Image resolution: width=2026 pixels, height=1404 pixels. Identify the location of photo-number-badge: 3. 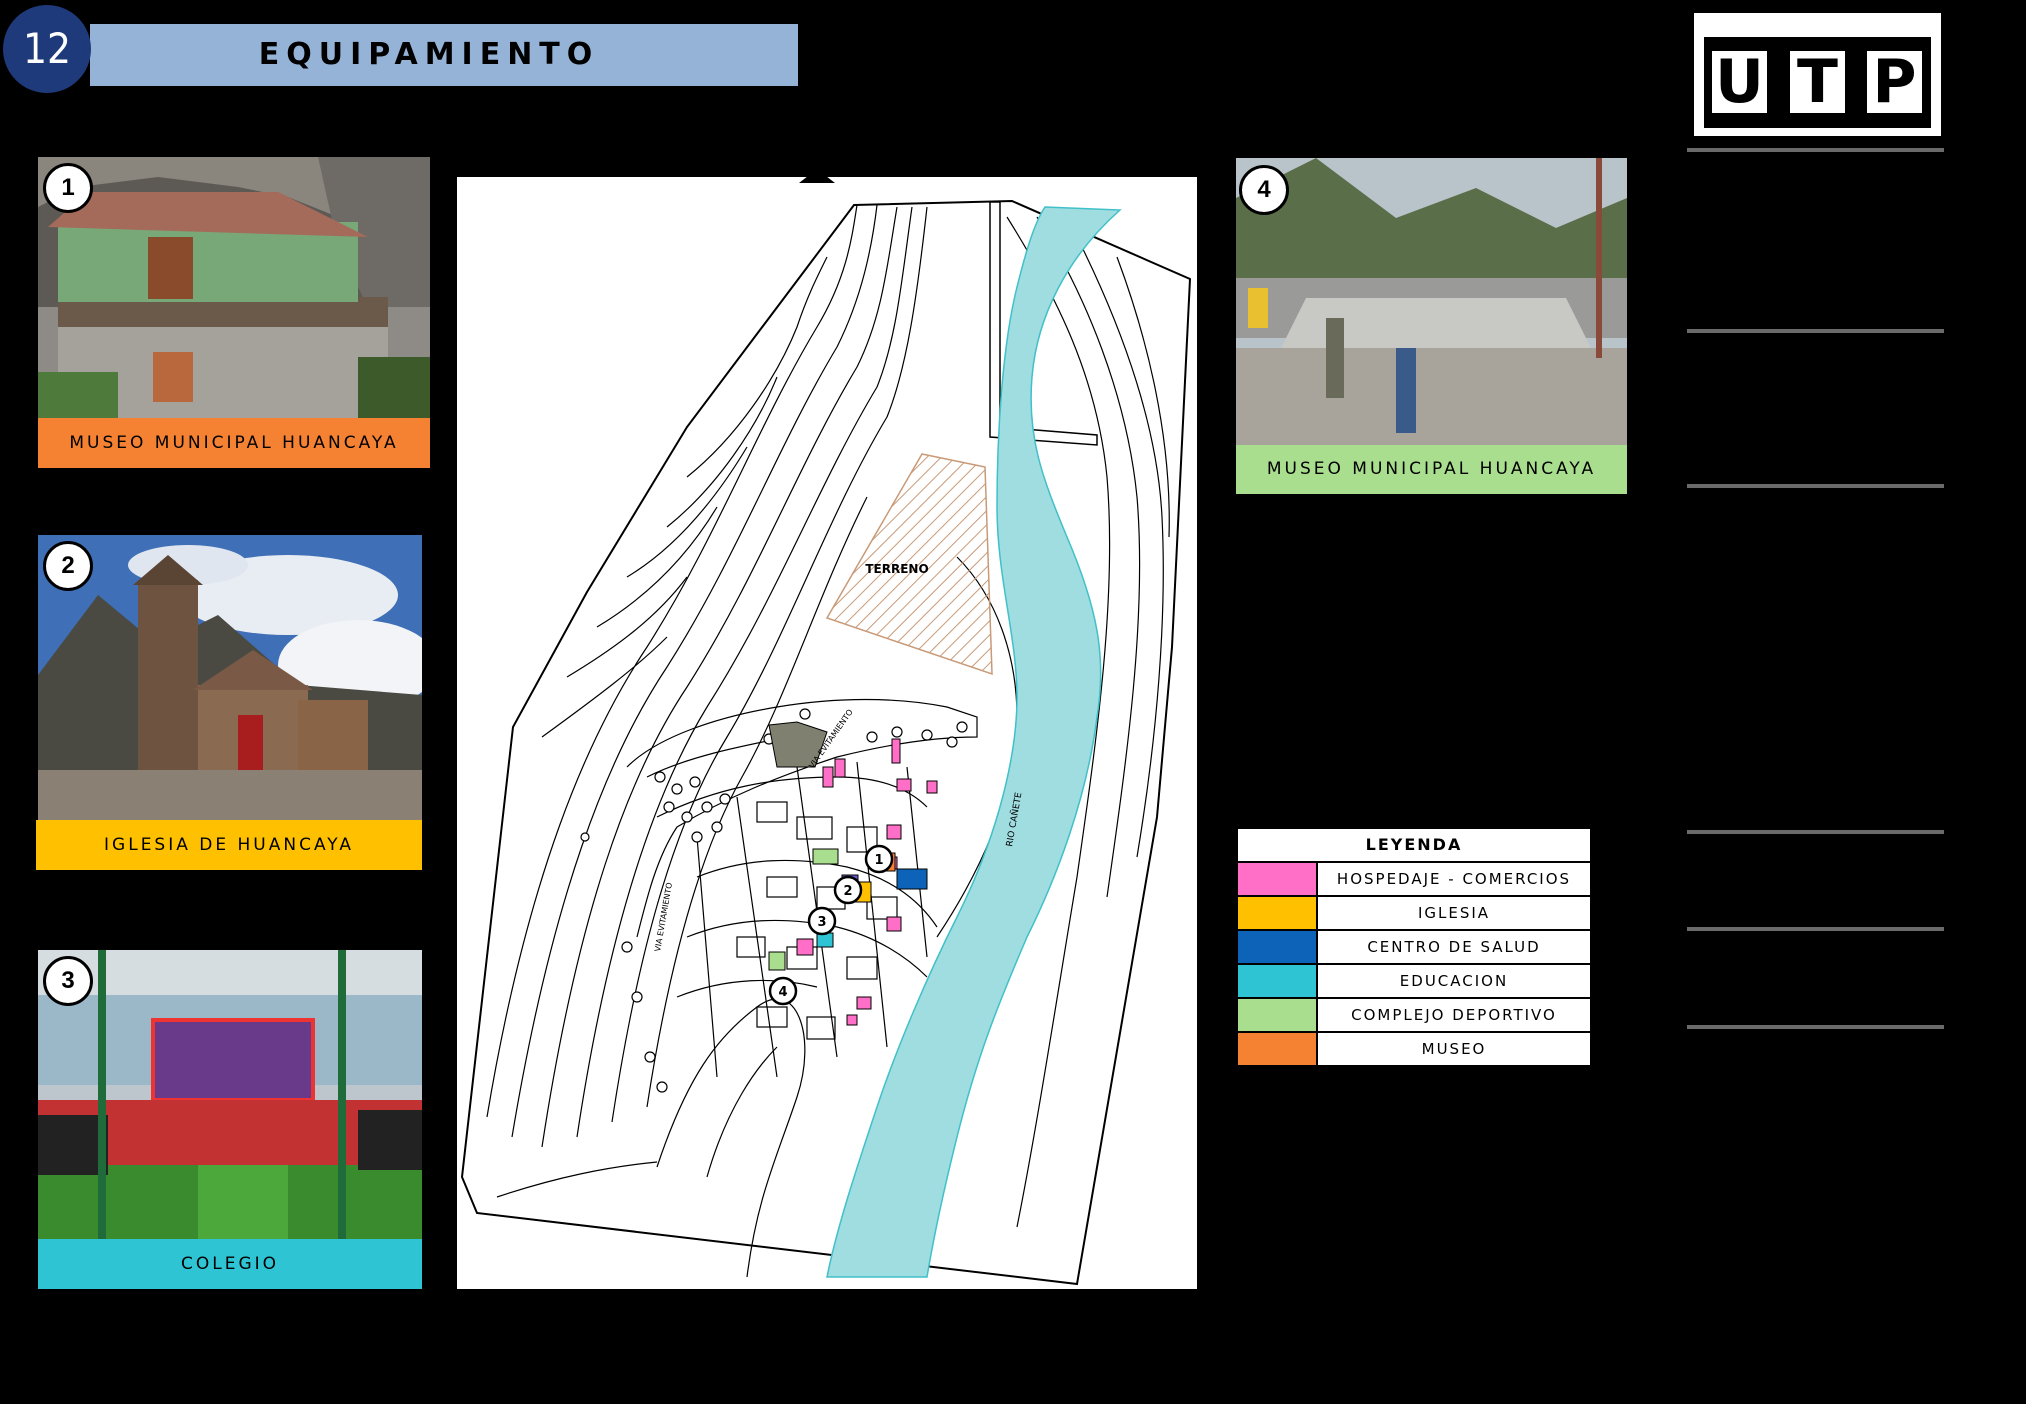
(68, 981).